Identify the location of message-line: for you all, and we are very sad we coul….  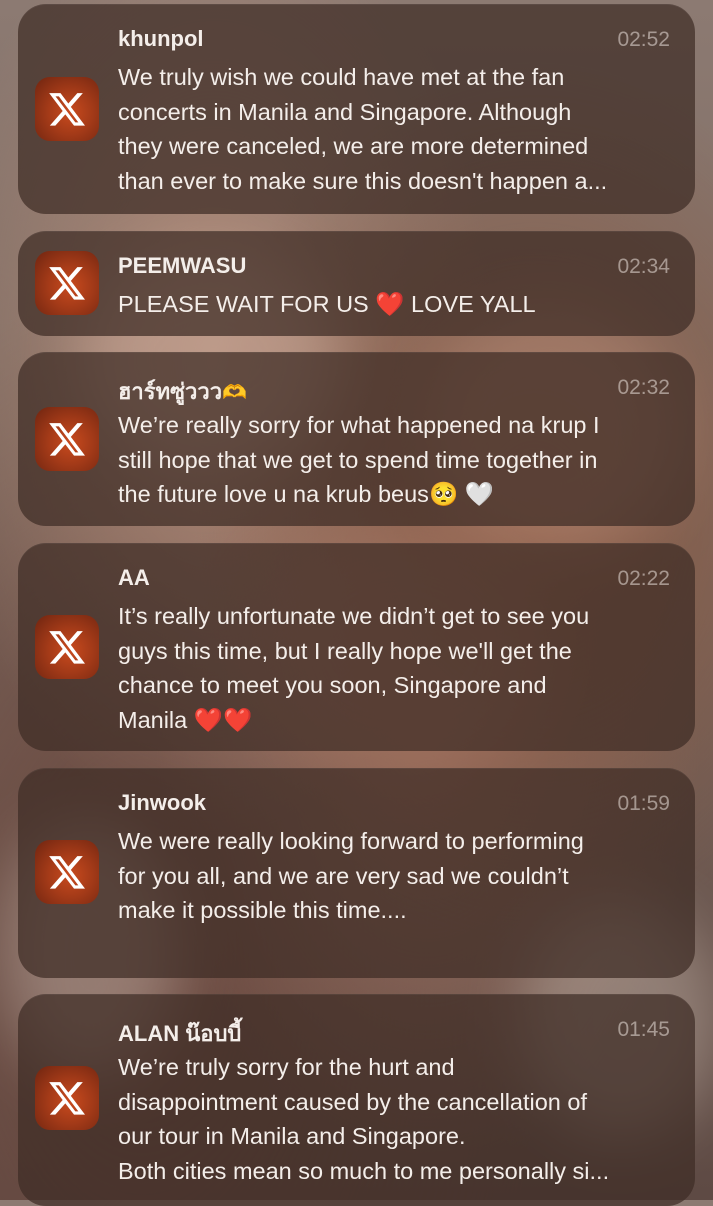
(343, 875).